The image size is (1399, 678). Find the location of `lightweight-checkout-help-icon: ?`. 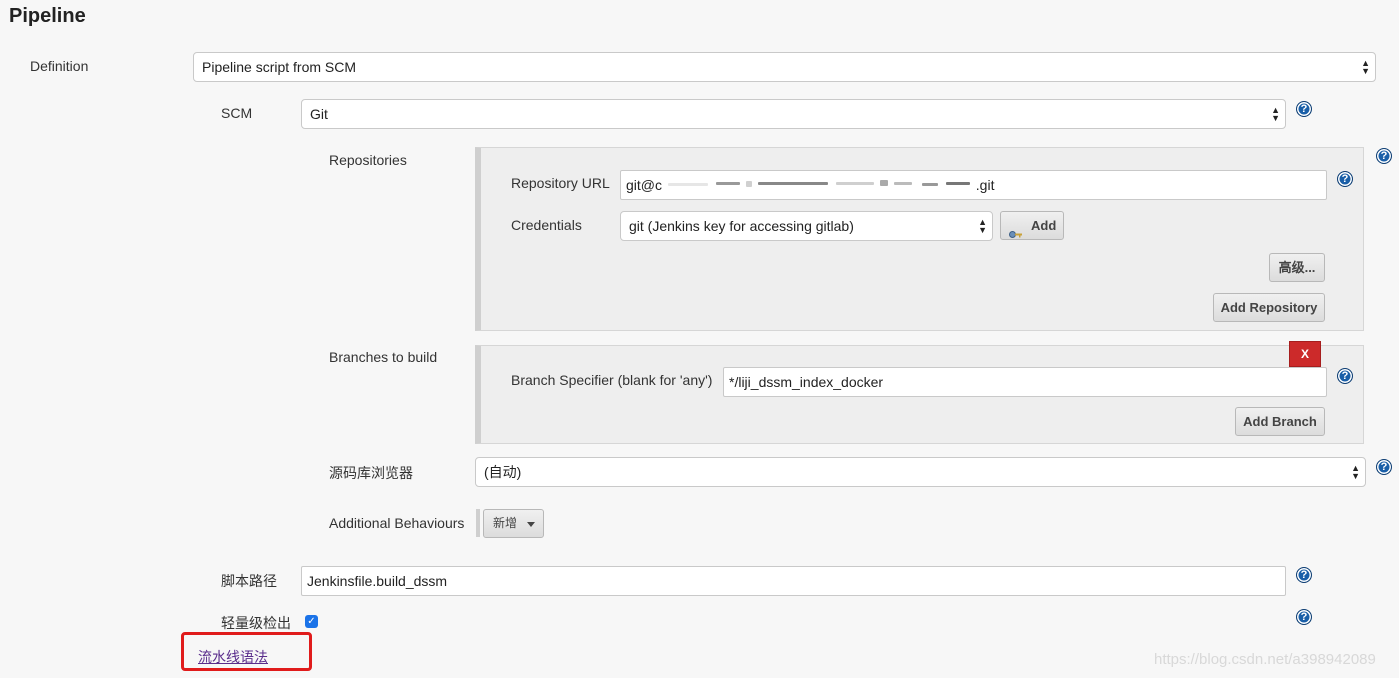

lightweight-checkout-help-icon: ? is located at coordinates (1304, 617).